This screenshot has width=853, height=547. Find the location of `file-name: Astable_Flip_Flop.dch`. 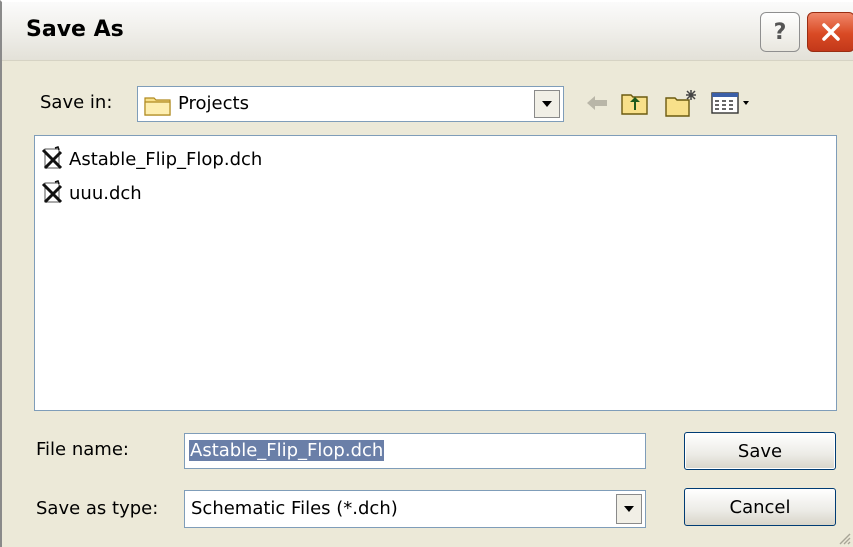

file-name: Astable_Flip_Flop.dch is located at coordinates (166, 159).